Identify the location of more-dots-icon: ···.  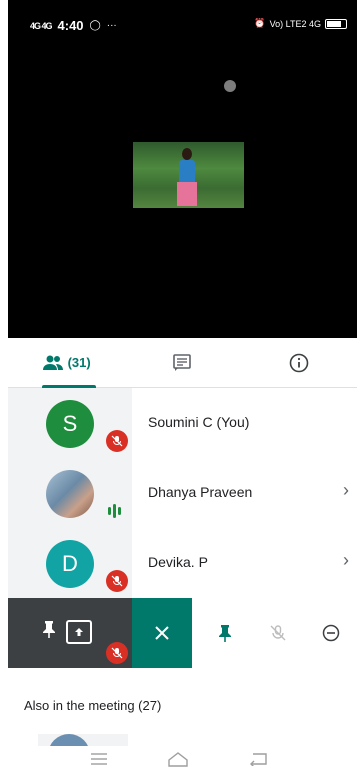
(111, 25).